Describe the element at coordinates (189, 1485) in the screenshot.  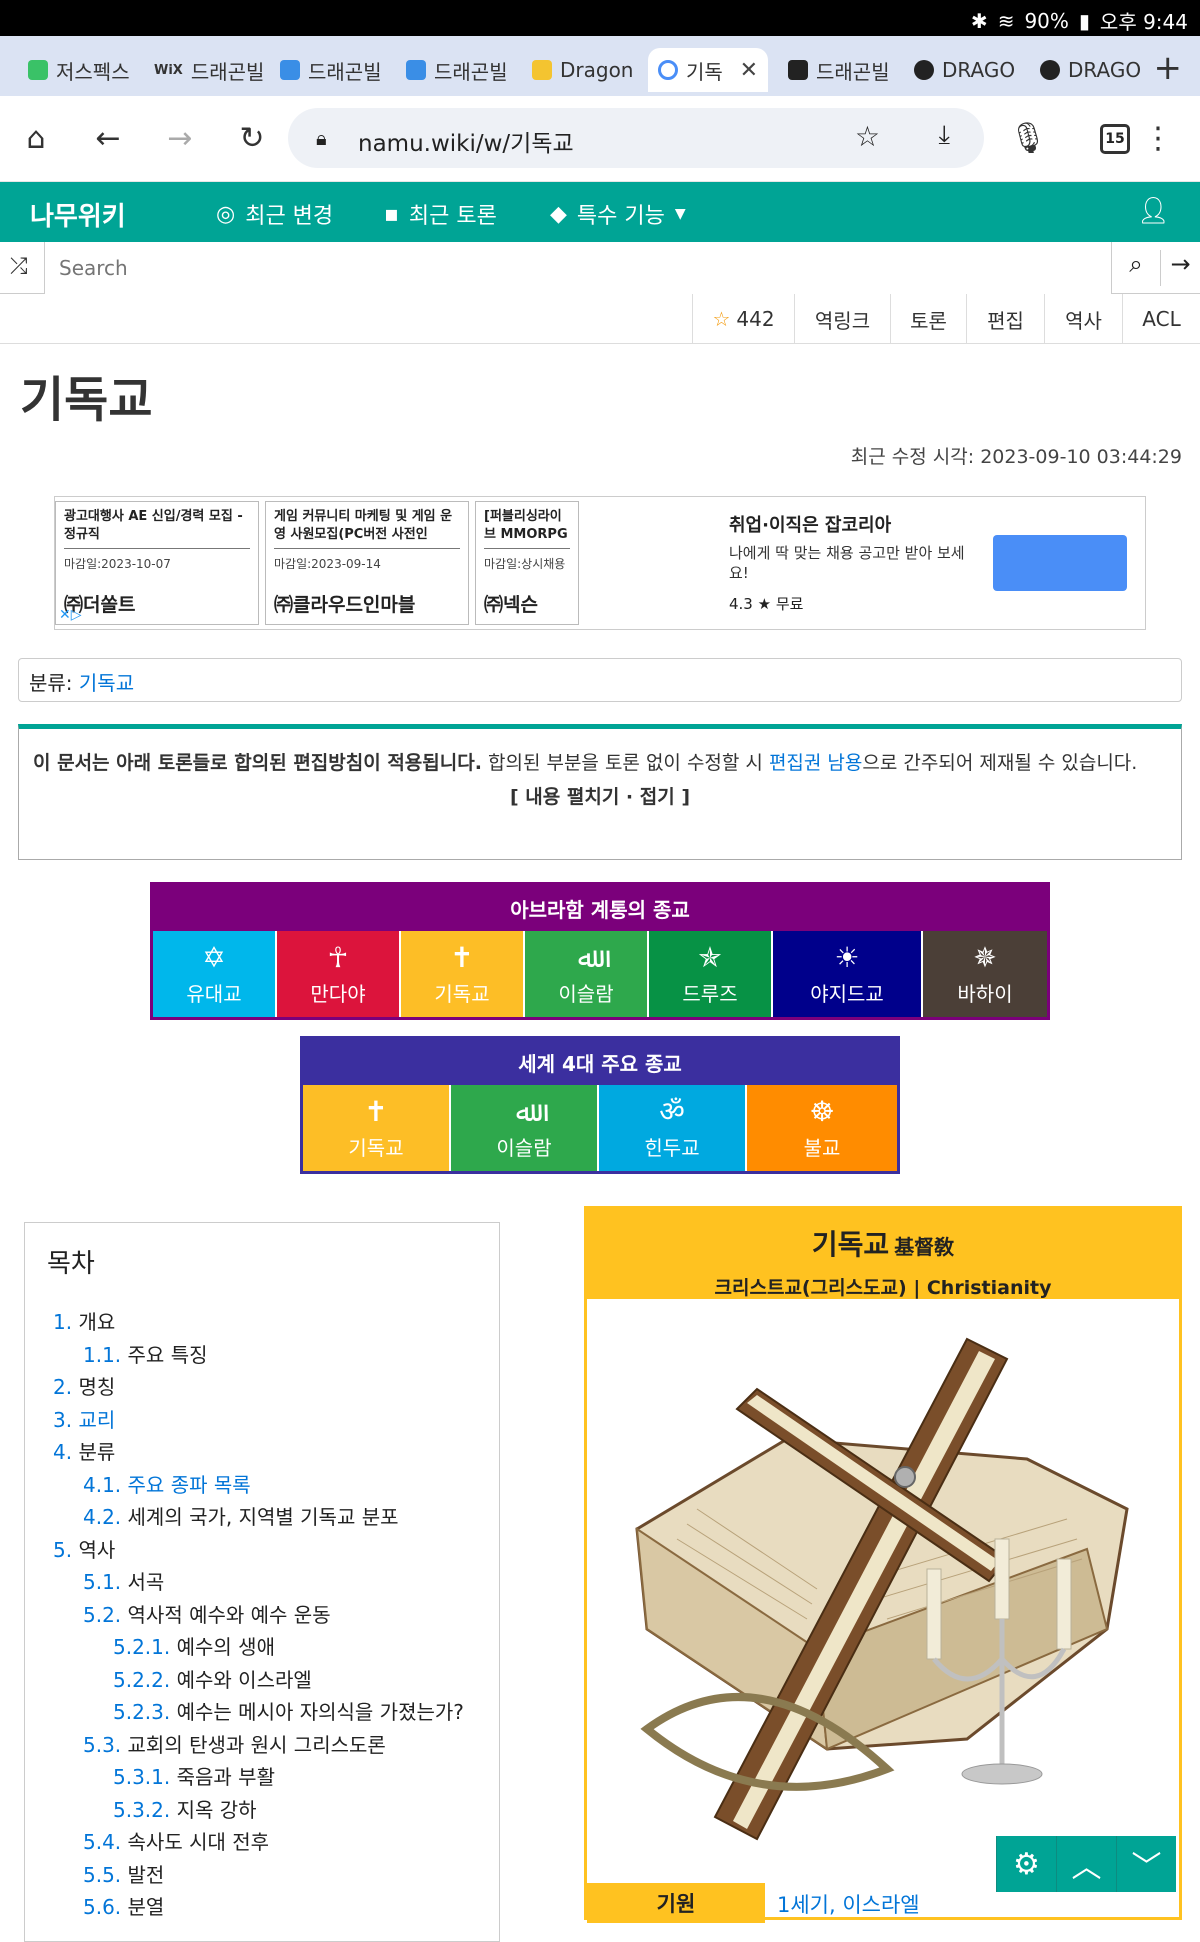
I see `toc-label: 주요 종파 목록` at that location.